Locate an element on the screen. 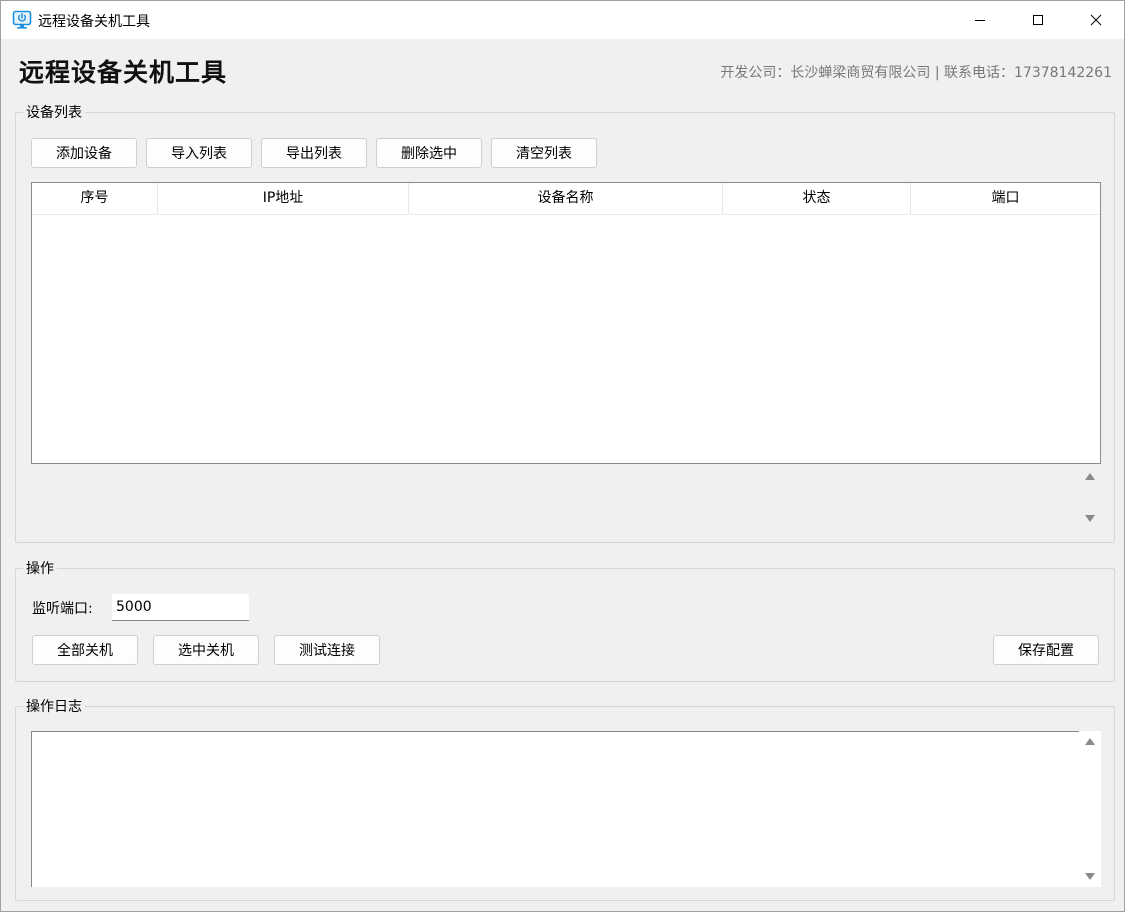  shutdown-selected-button: 选中关机 is located at coordinates (206, 650).